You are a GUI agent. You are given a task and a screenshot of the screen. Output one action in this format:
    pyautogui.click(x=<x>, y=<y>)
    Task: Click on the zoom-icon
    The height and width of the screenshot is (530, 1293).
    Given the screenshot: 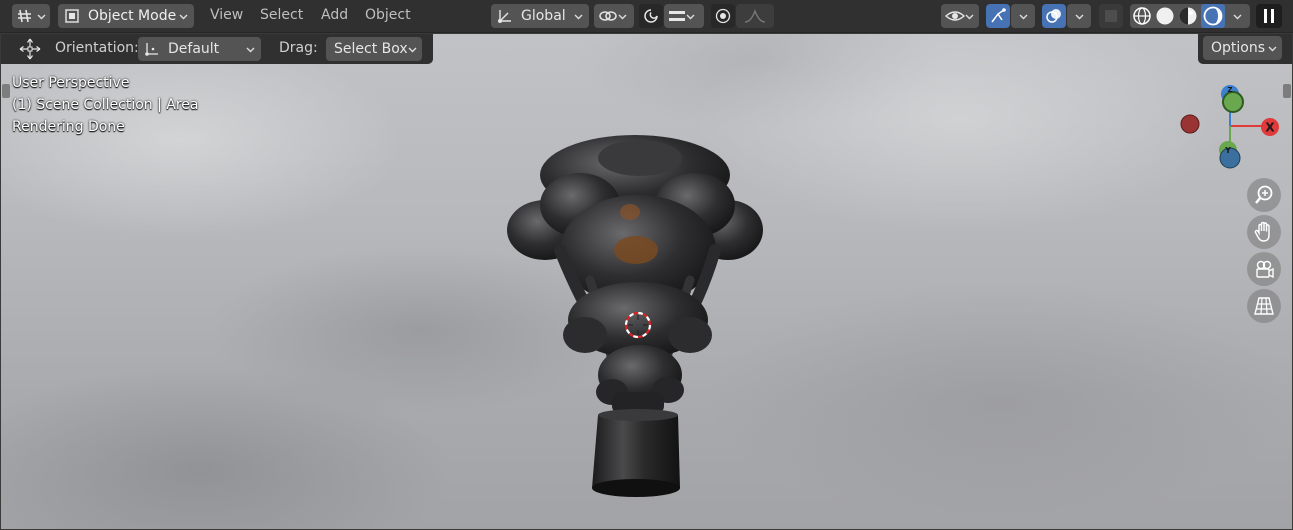 What is the action you would take?
    pyautogui.click(x=1264, y=195)
    